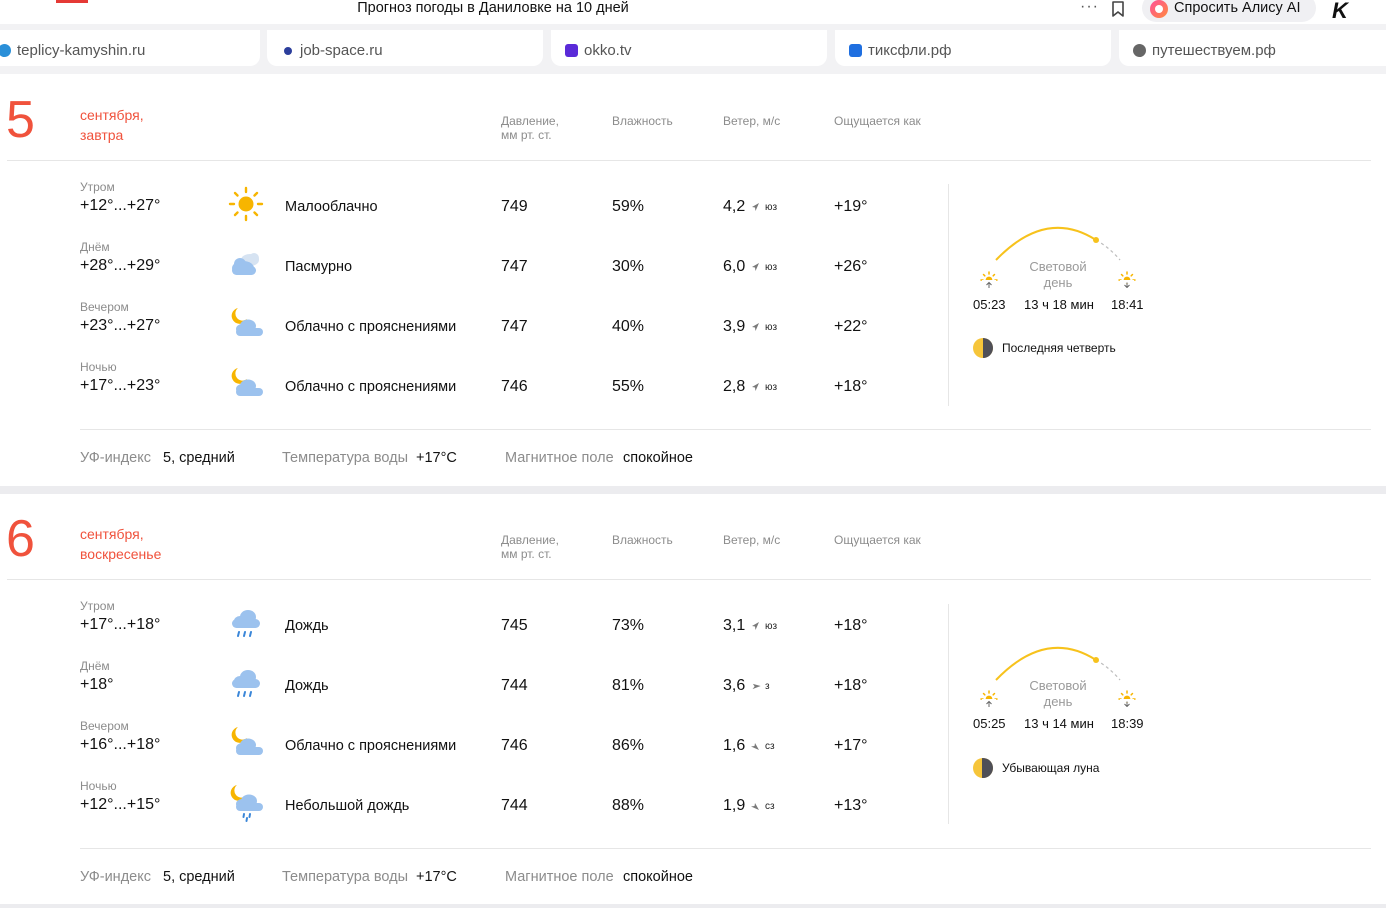 The height and width of the screenshot is (908, 1386). What do you see at coordinates (1118, 11) in the screenshot?
I see `bookmark-icon` at bounding box center [1118, 11].